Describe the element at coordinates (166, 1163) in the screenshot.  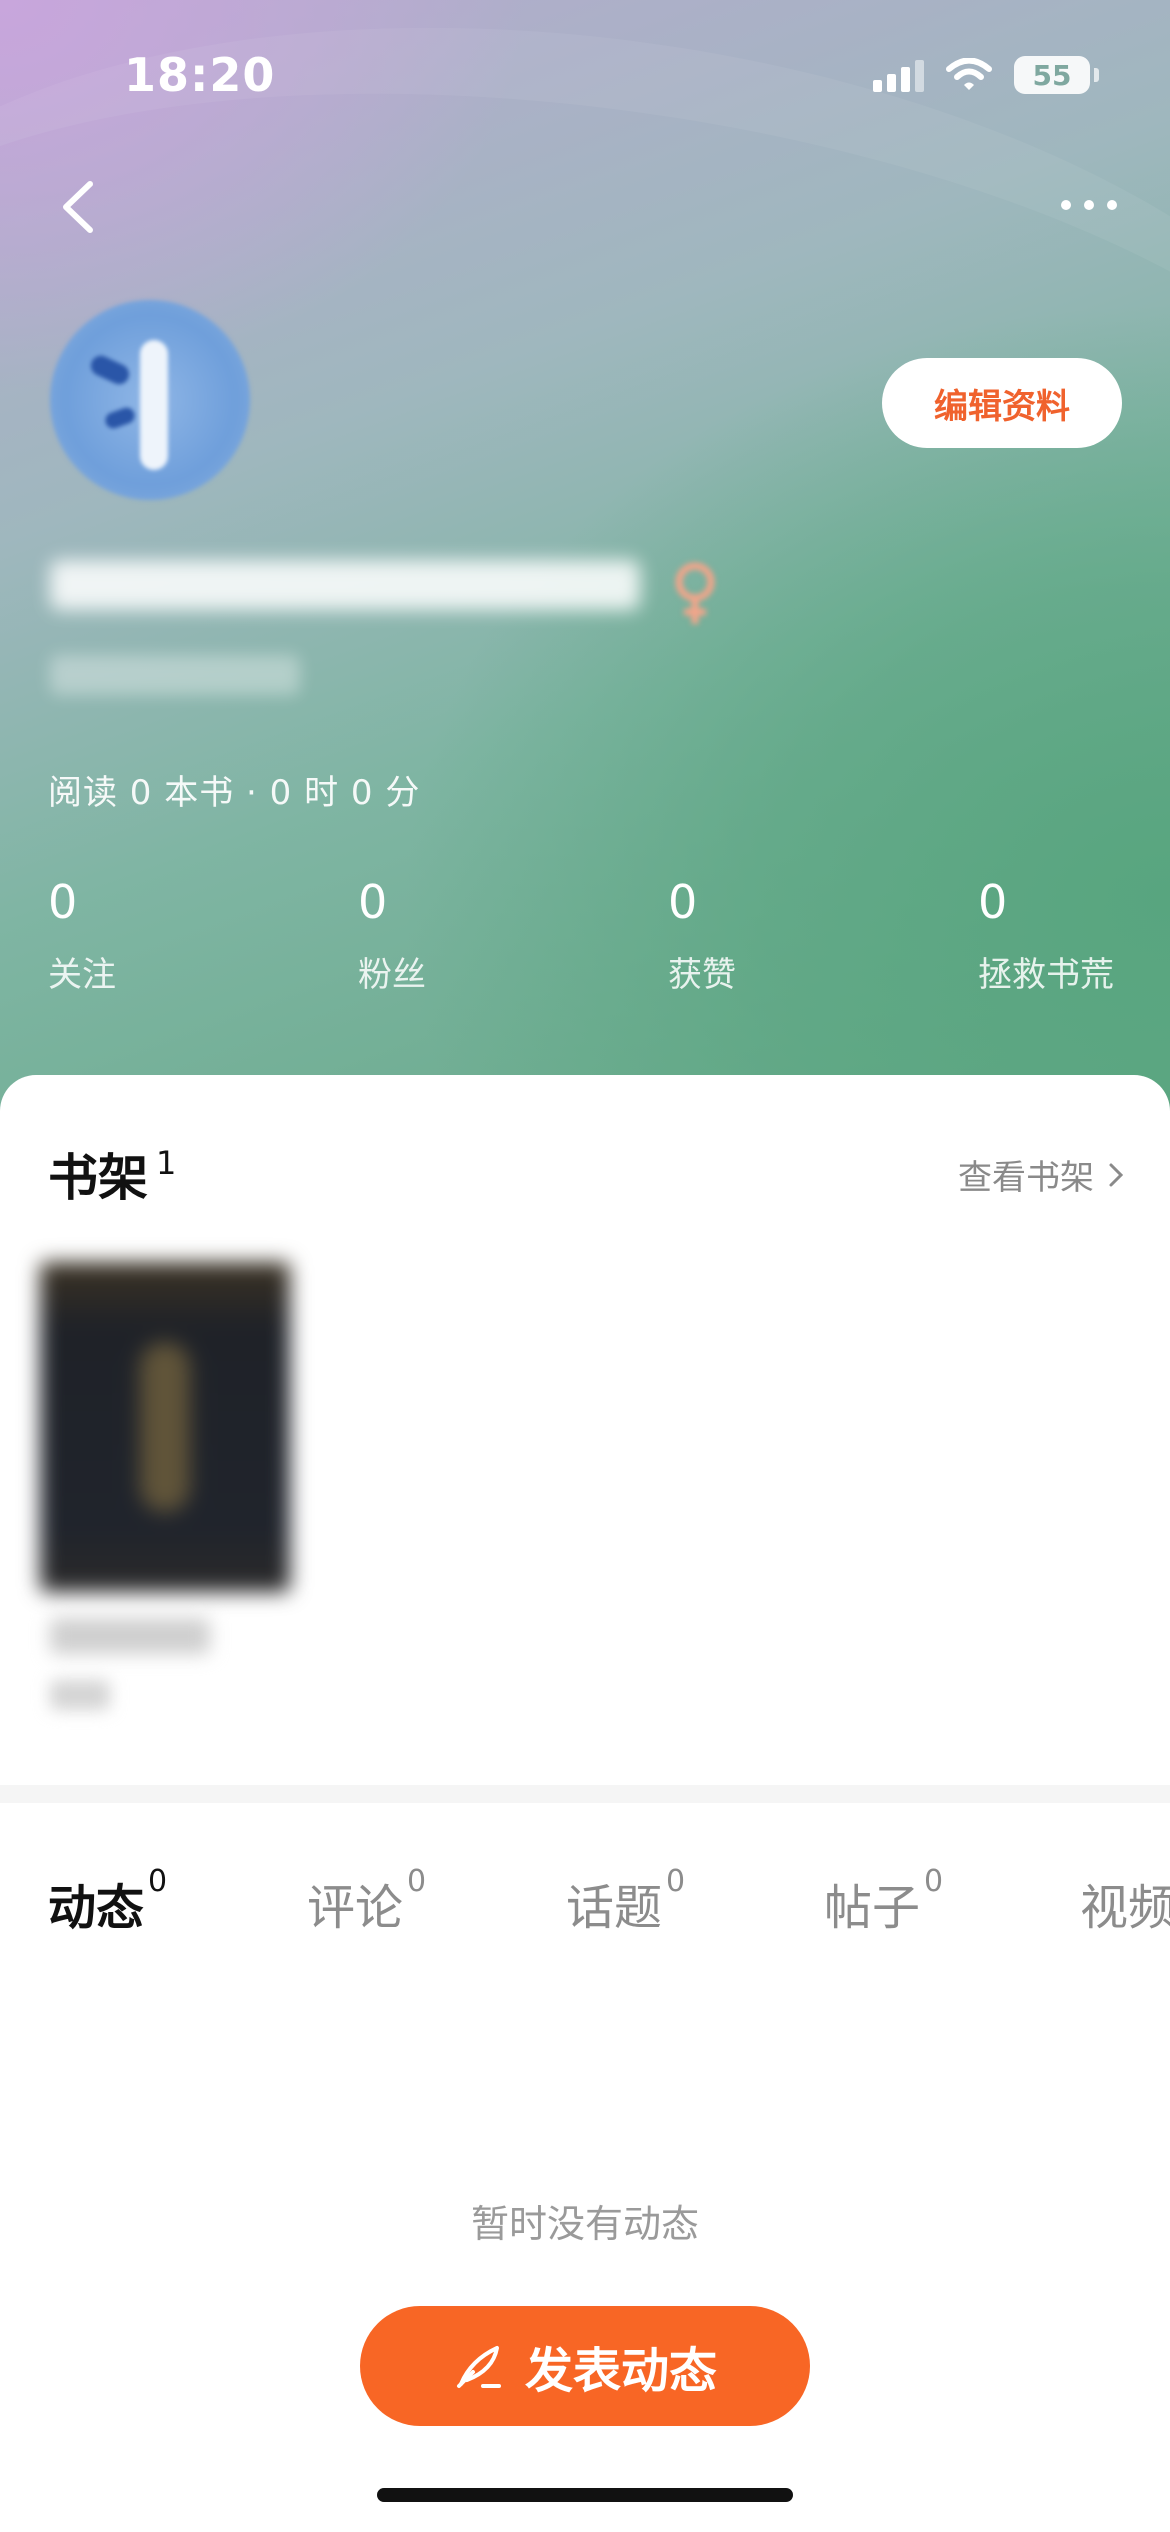
I see `bookshelf-count: 1` at that location.